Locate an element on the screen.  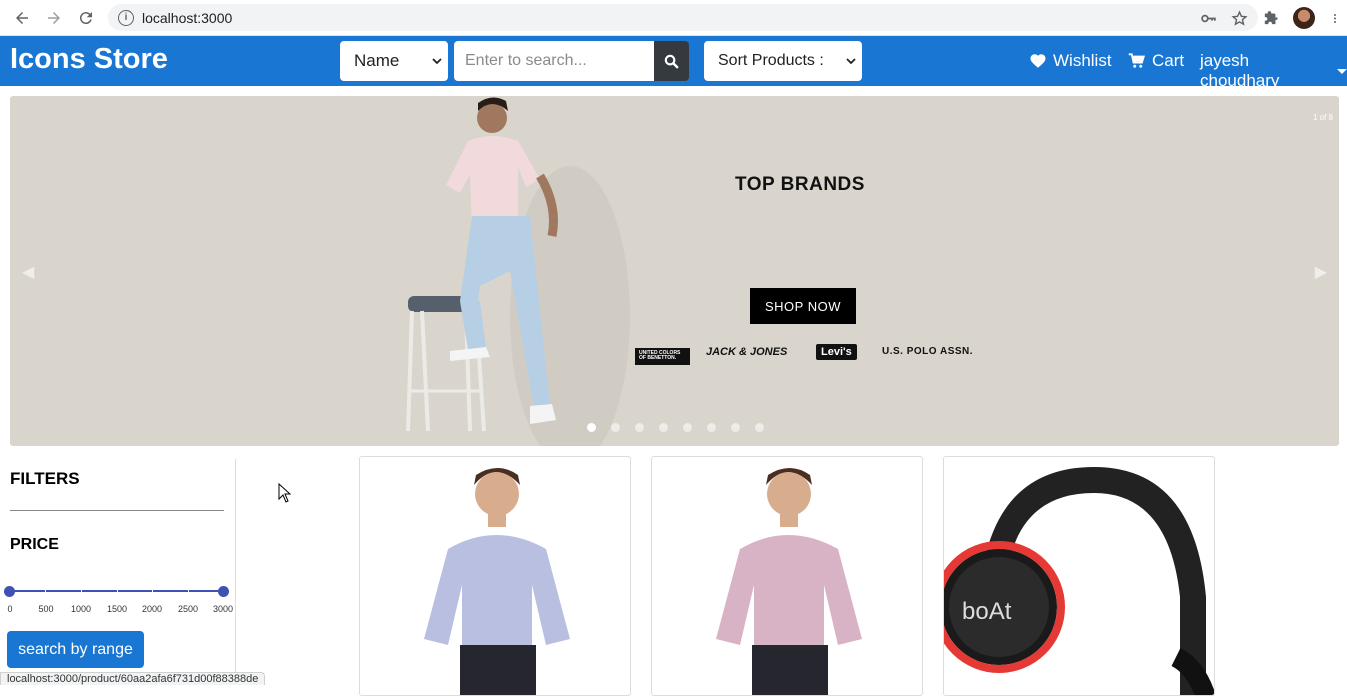
prev-slide-icon: ◀ is located at coordinates (28, 272).